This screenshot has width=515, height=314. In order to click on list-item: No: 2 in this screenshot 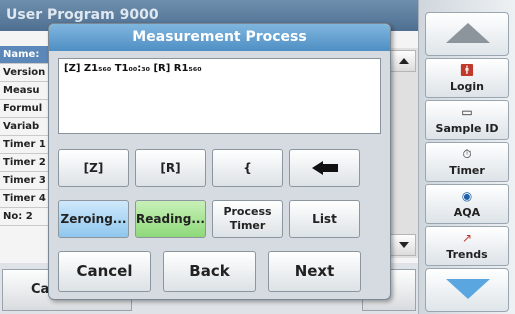, I will do `click(25, 217)`.